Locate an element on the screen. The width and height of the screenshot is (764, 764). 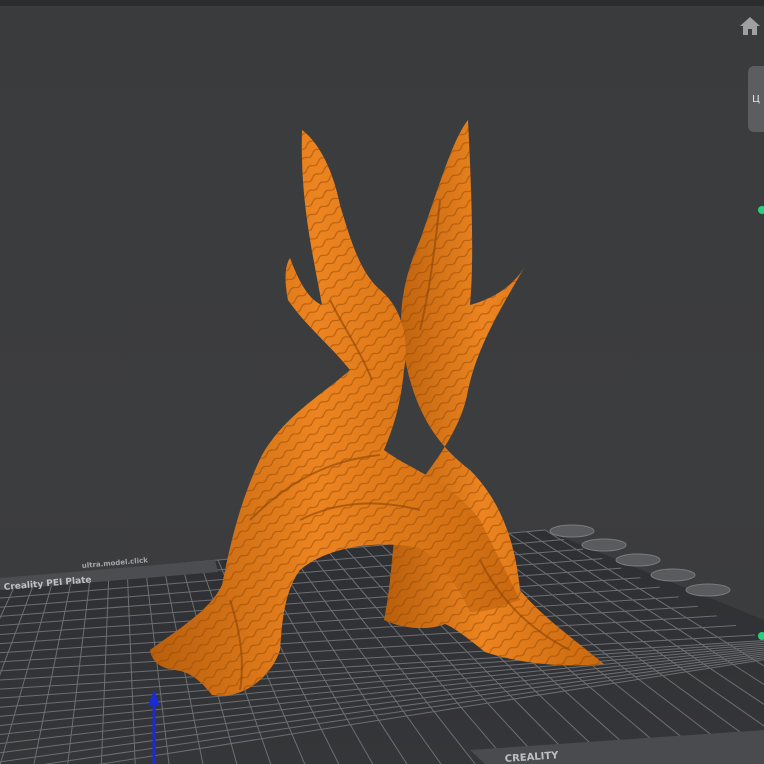
view-gizmo-handle-bottom is located at coordinates (761, 636).